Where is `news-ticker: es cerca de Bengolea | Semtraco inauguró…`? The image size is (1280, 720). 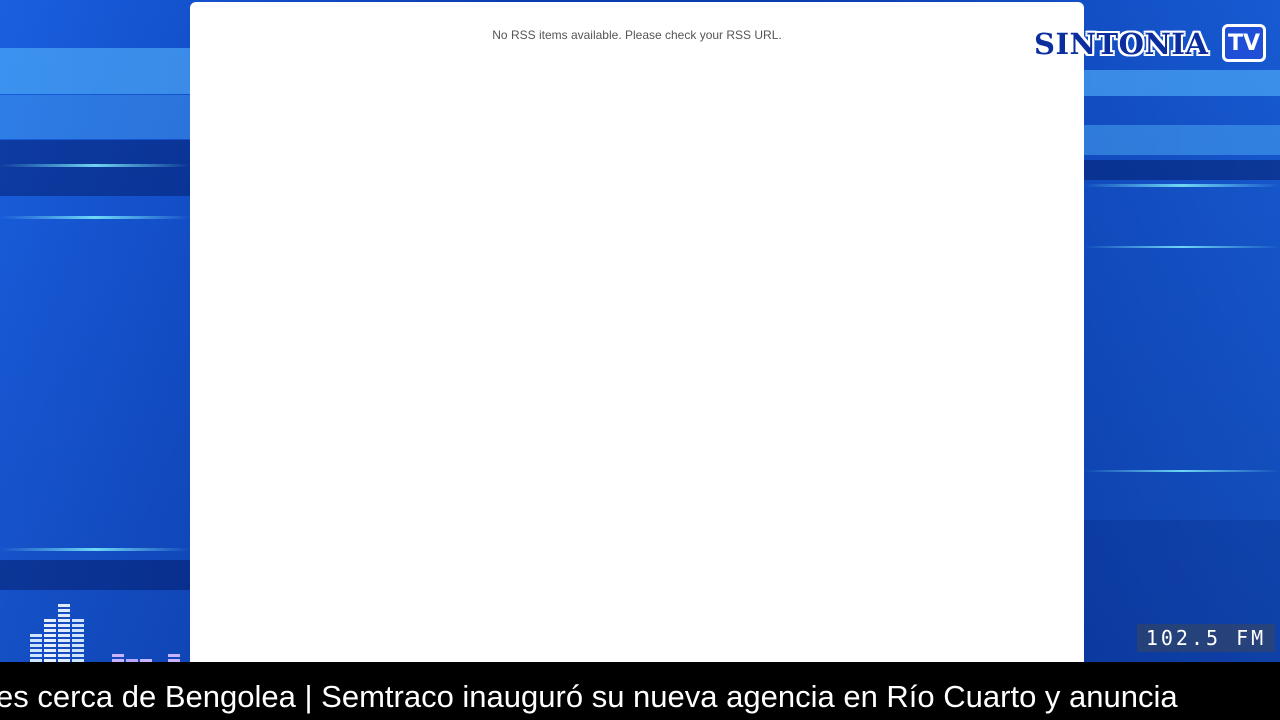 news-ticker: es cerca de Bengolea | Semtraco inauguró… is located at coordinates (640, 691).